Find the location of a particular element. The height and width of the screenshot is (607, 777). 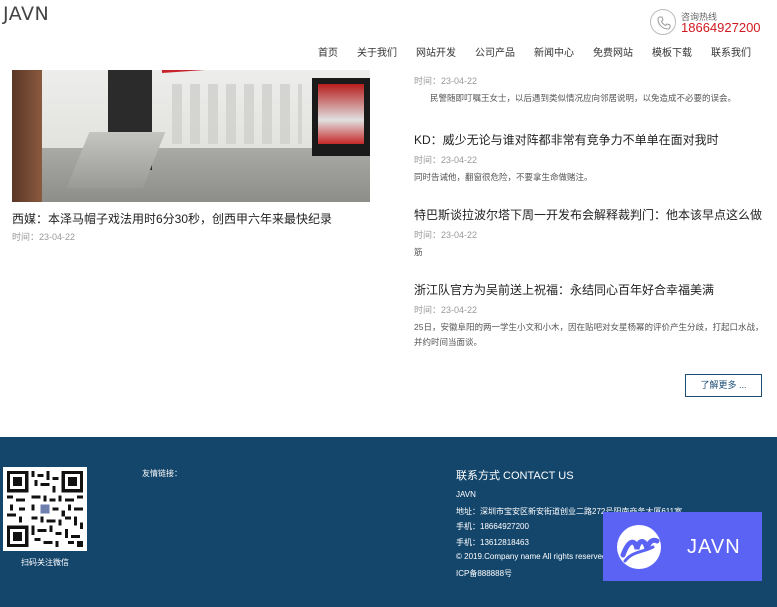

contact-phone-1: 手机：18664927200 is located at coordinates (492, 526).